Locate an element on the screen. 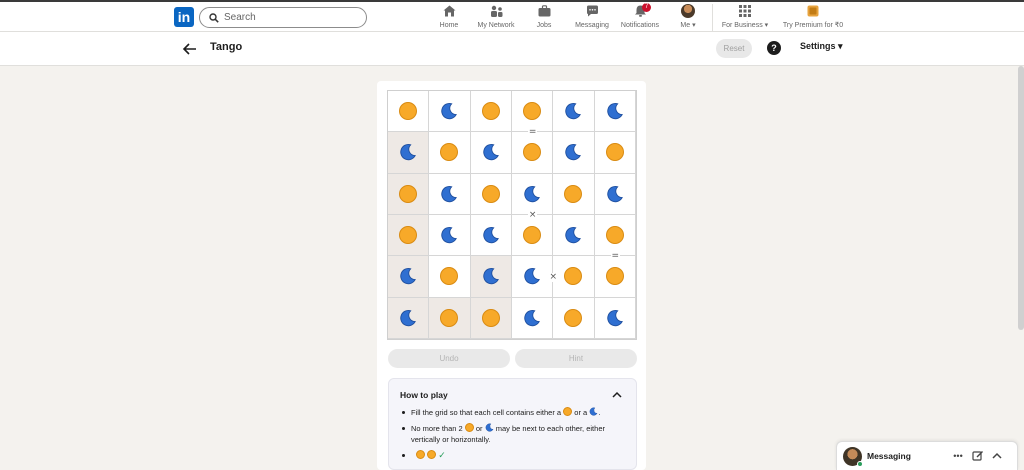  search-box is located at coordinates (283, 17).